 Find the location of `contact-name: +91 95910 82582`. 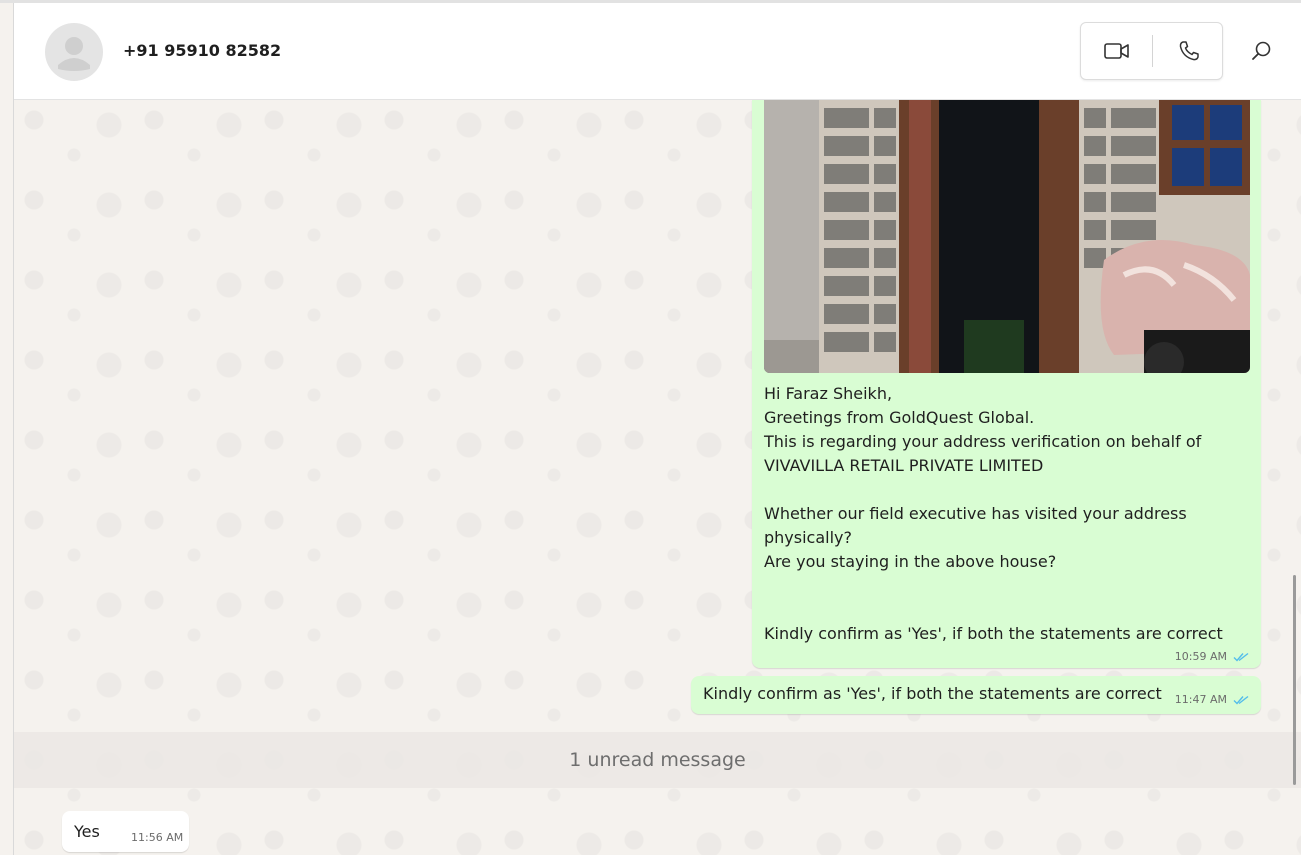

contact-name: +91 95910 82582 is located at coordinates (202, 50).